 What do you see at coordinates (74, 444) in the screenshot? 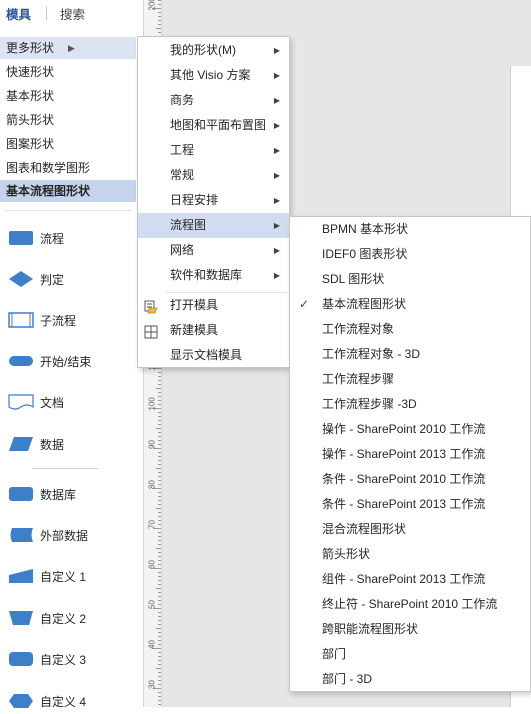
I see `stencil-shape: 数据` at bounding box center [74, 444].